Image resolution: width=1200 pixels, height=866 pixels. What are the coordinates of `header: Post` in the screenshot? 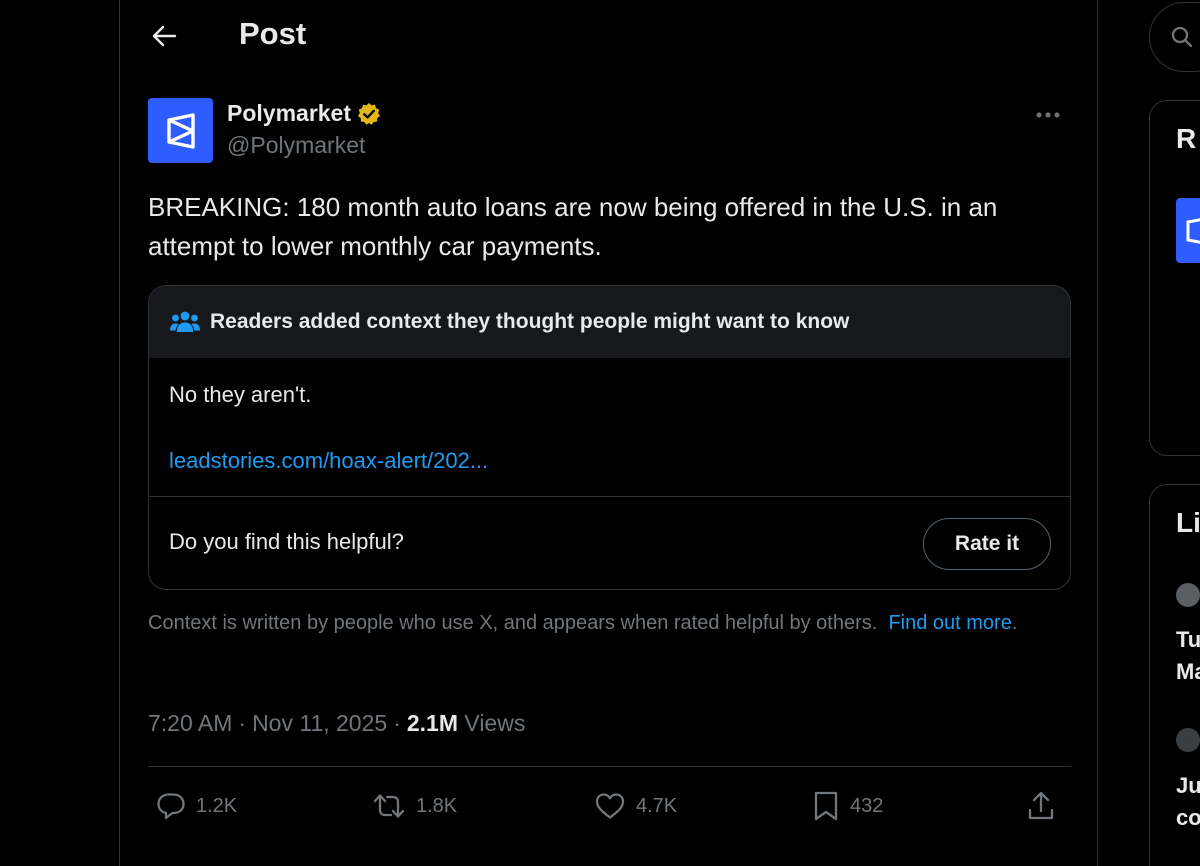 It's located at (608, 36).